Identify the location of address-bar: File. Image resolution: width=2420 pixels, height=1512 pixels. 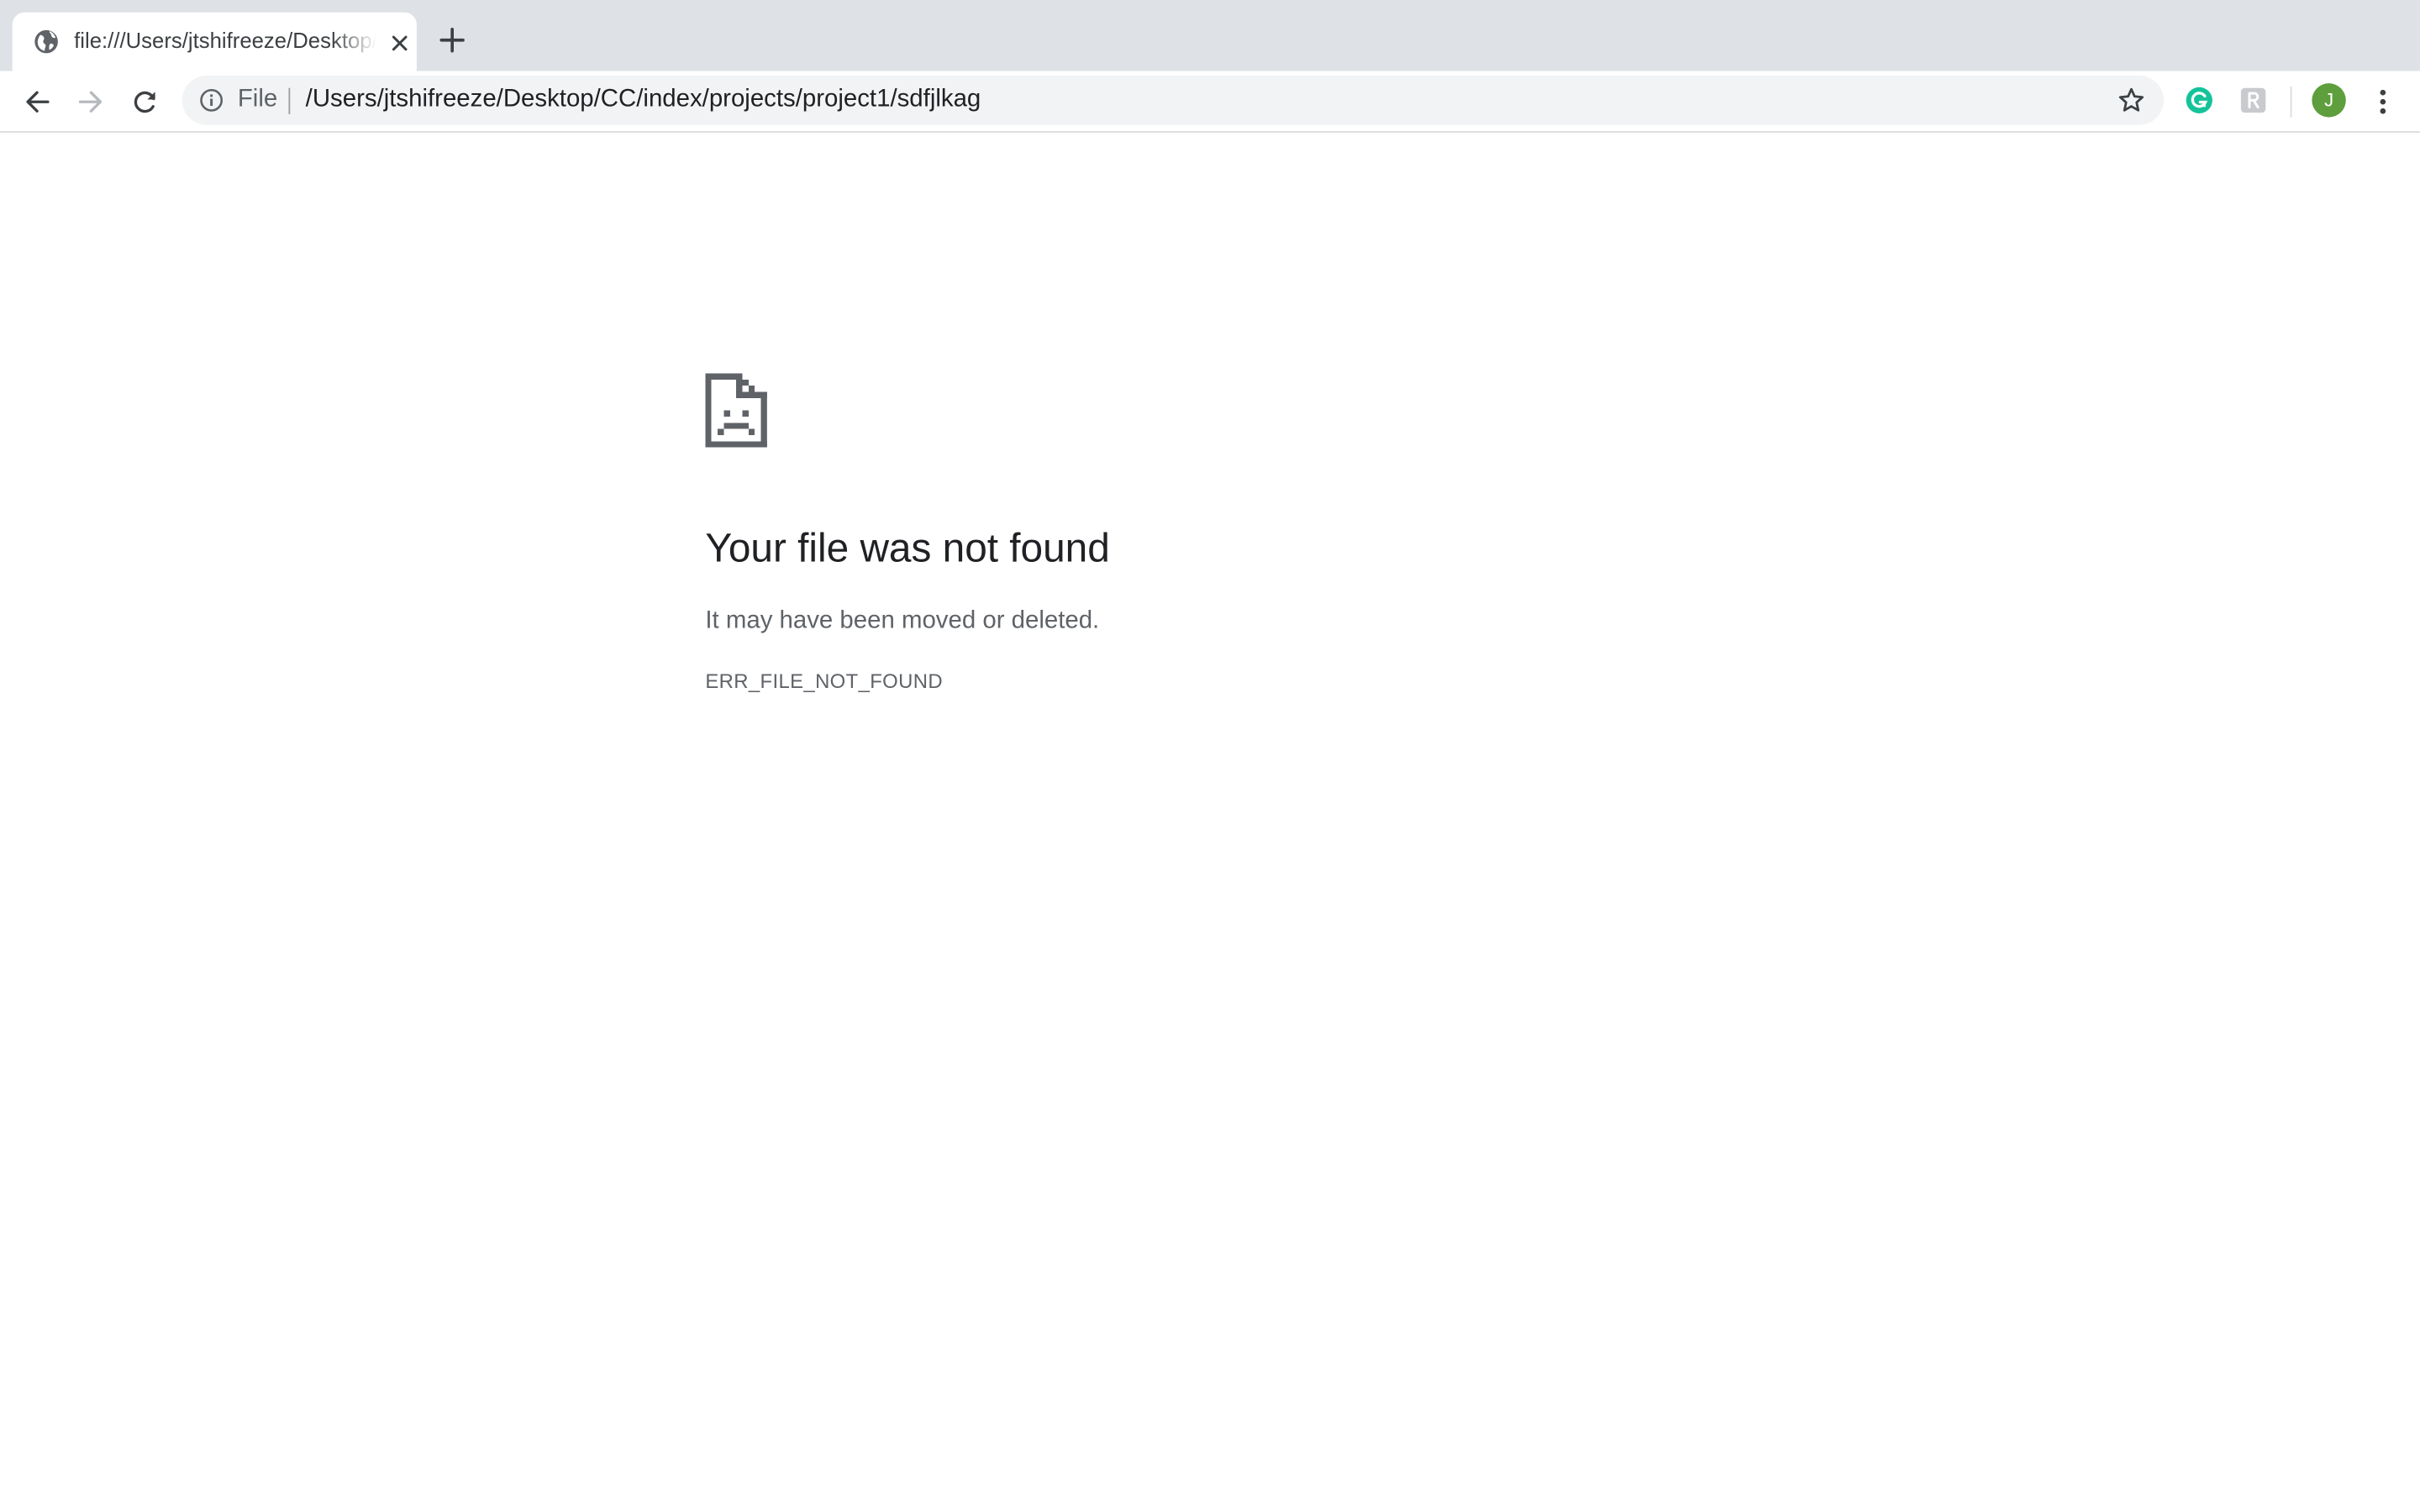
(1173, 100).